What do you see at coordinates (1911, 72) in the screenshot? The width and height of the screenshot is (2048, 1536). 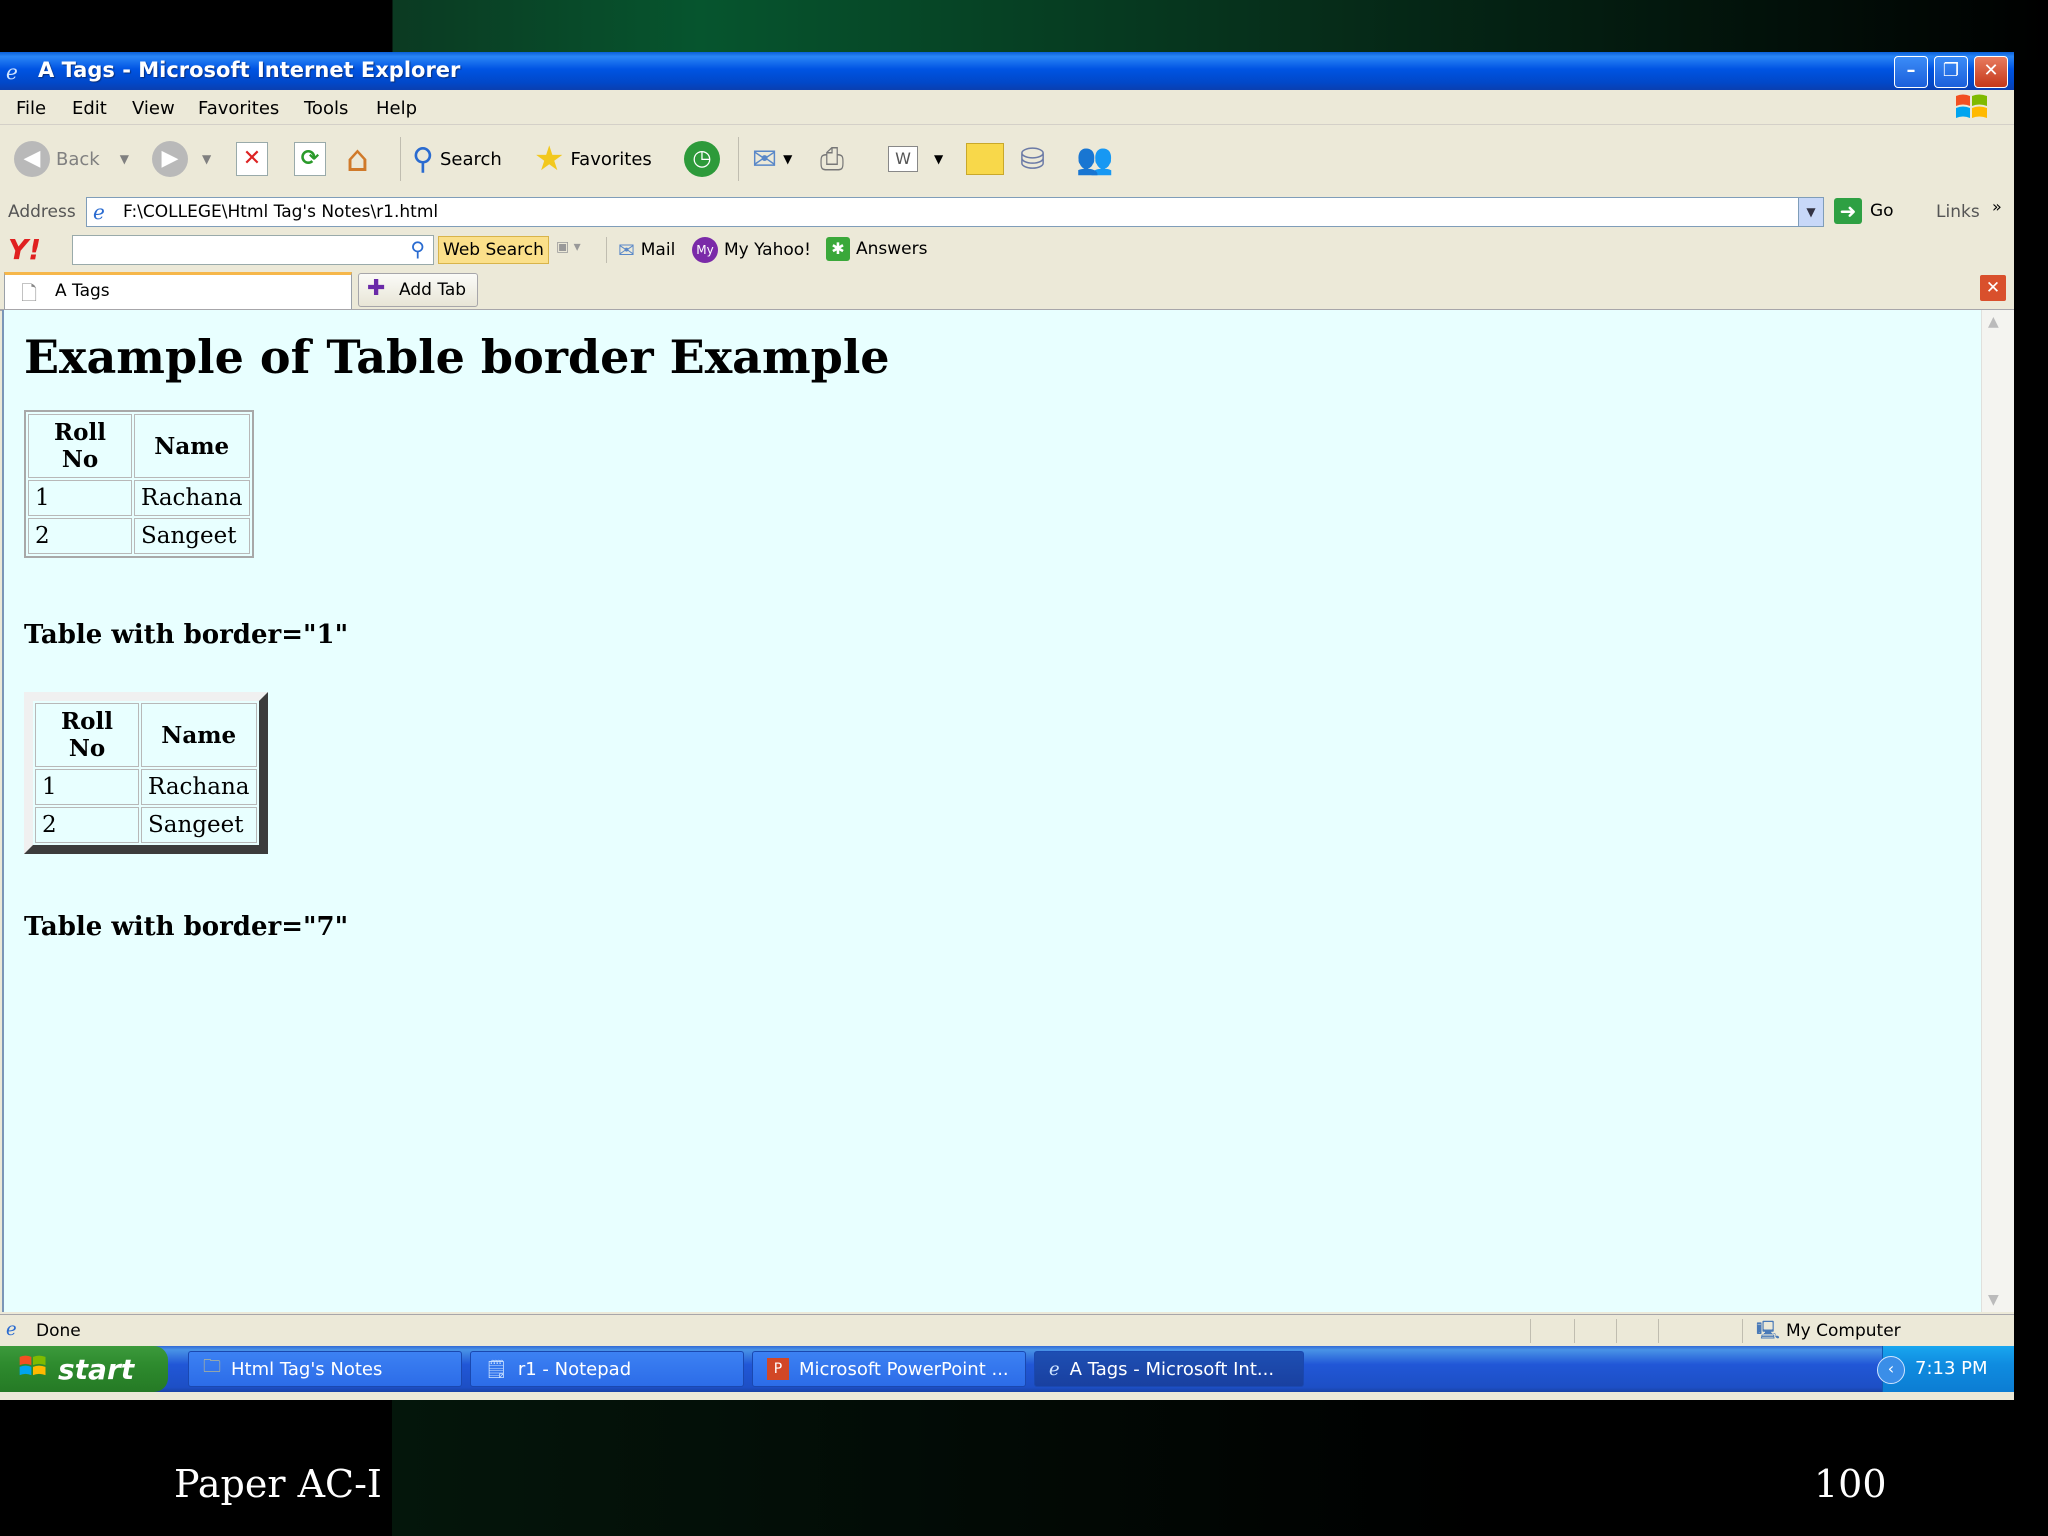 I see `minimize-button: –` at bounding box center [1911, 72].